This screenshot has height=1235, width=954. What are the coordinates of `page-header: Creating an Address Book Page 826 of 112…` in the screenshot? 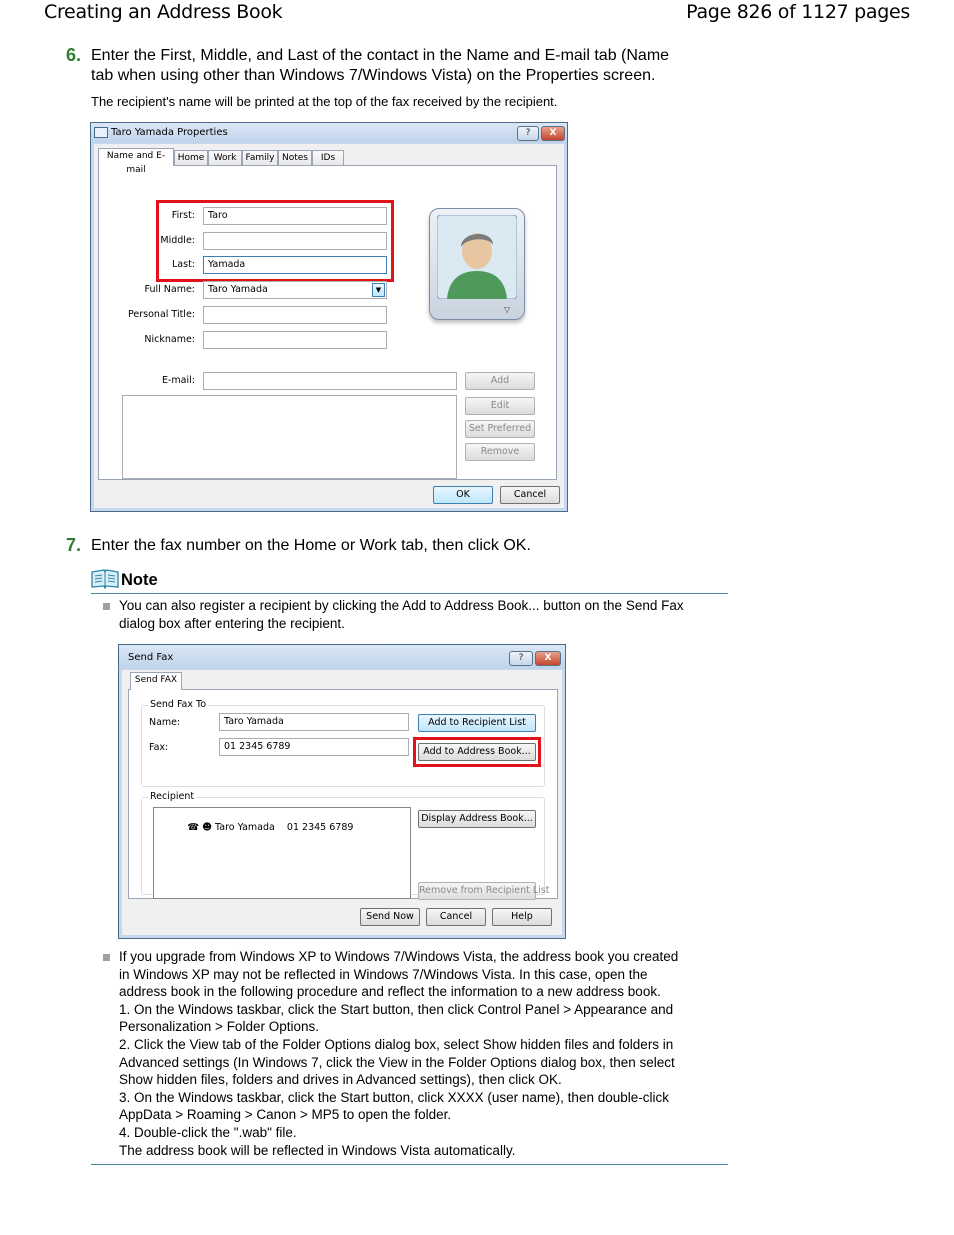 It's located at (477, 13).